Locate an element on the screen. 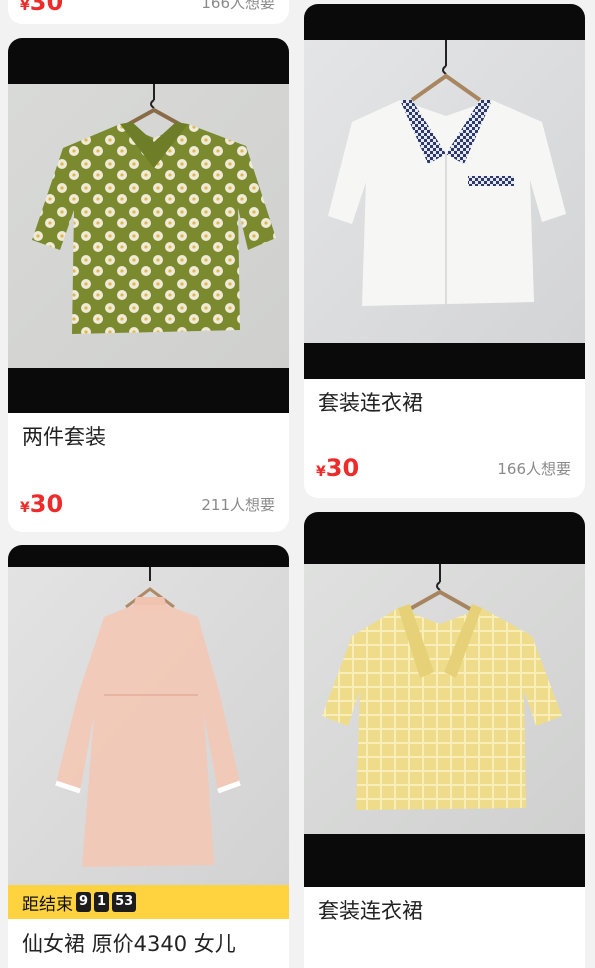 This screenshot has height=968, width=595. countdown-minutes: 1 is located at coordinates (102, 902).